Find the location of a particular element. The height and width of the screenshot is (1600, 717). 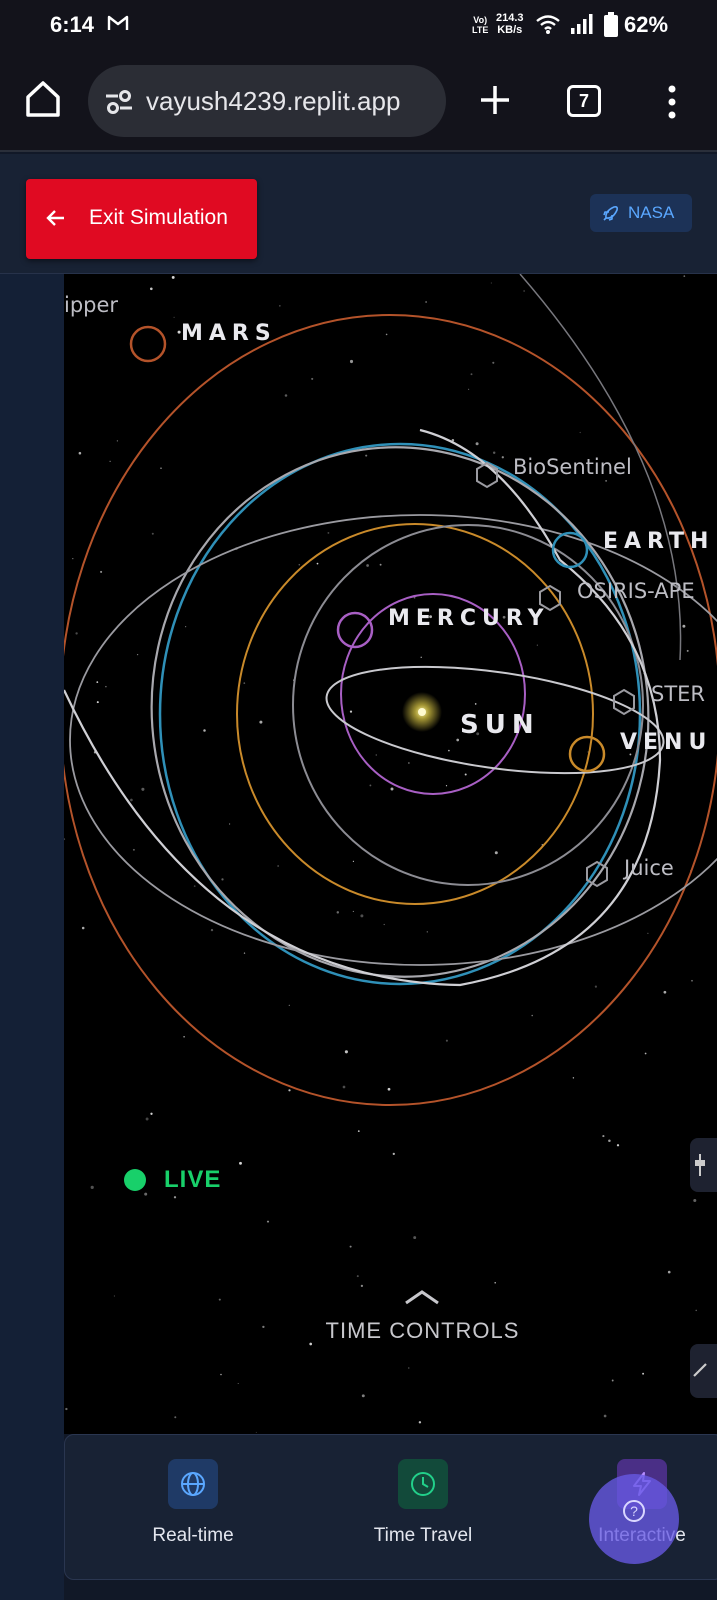

live-label: LIVE is located at coordinates (193, 1179).